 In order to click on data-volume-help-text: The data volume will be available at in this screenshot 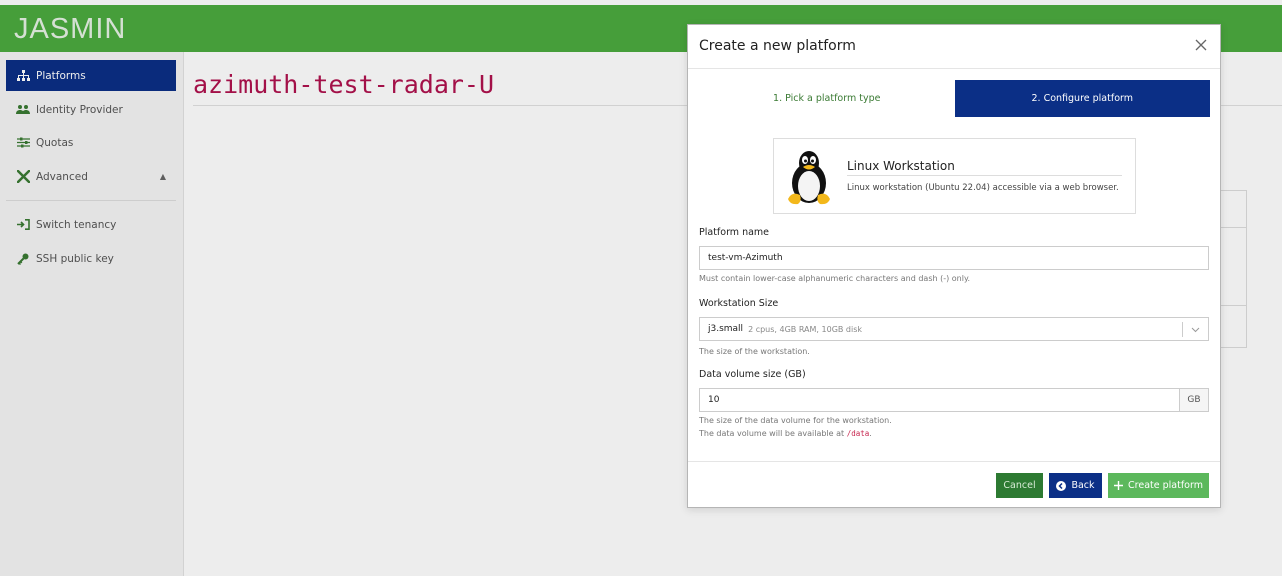, I will do `click(773, 433)`.